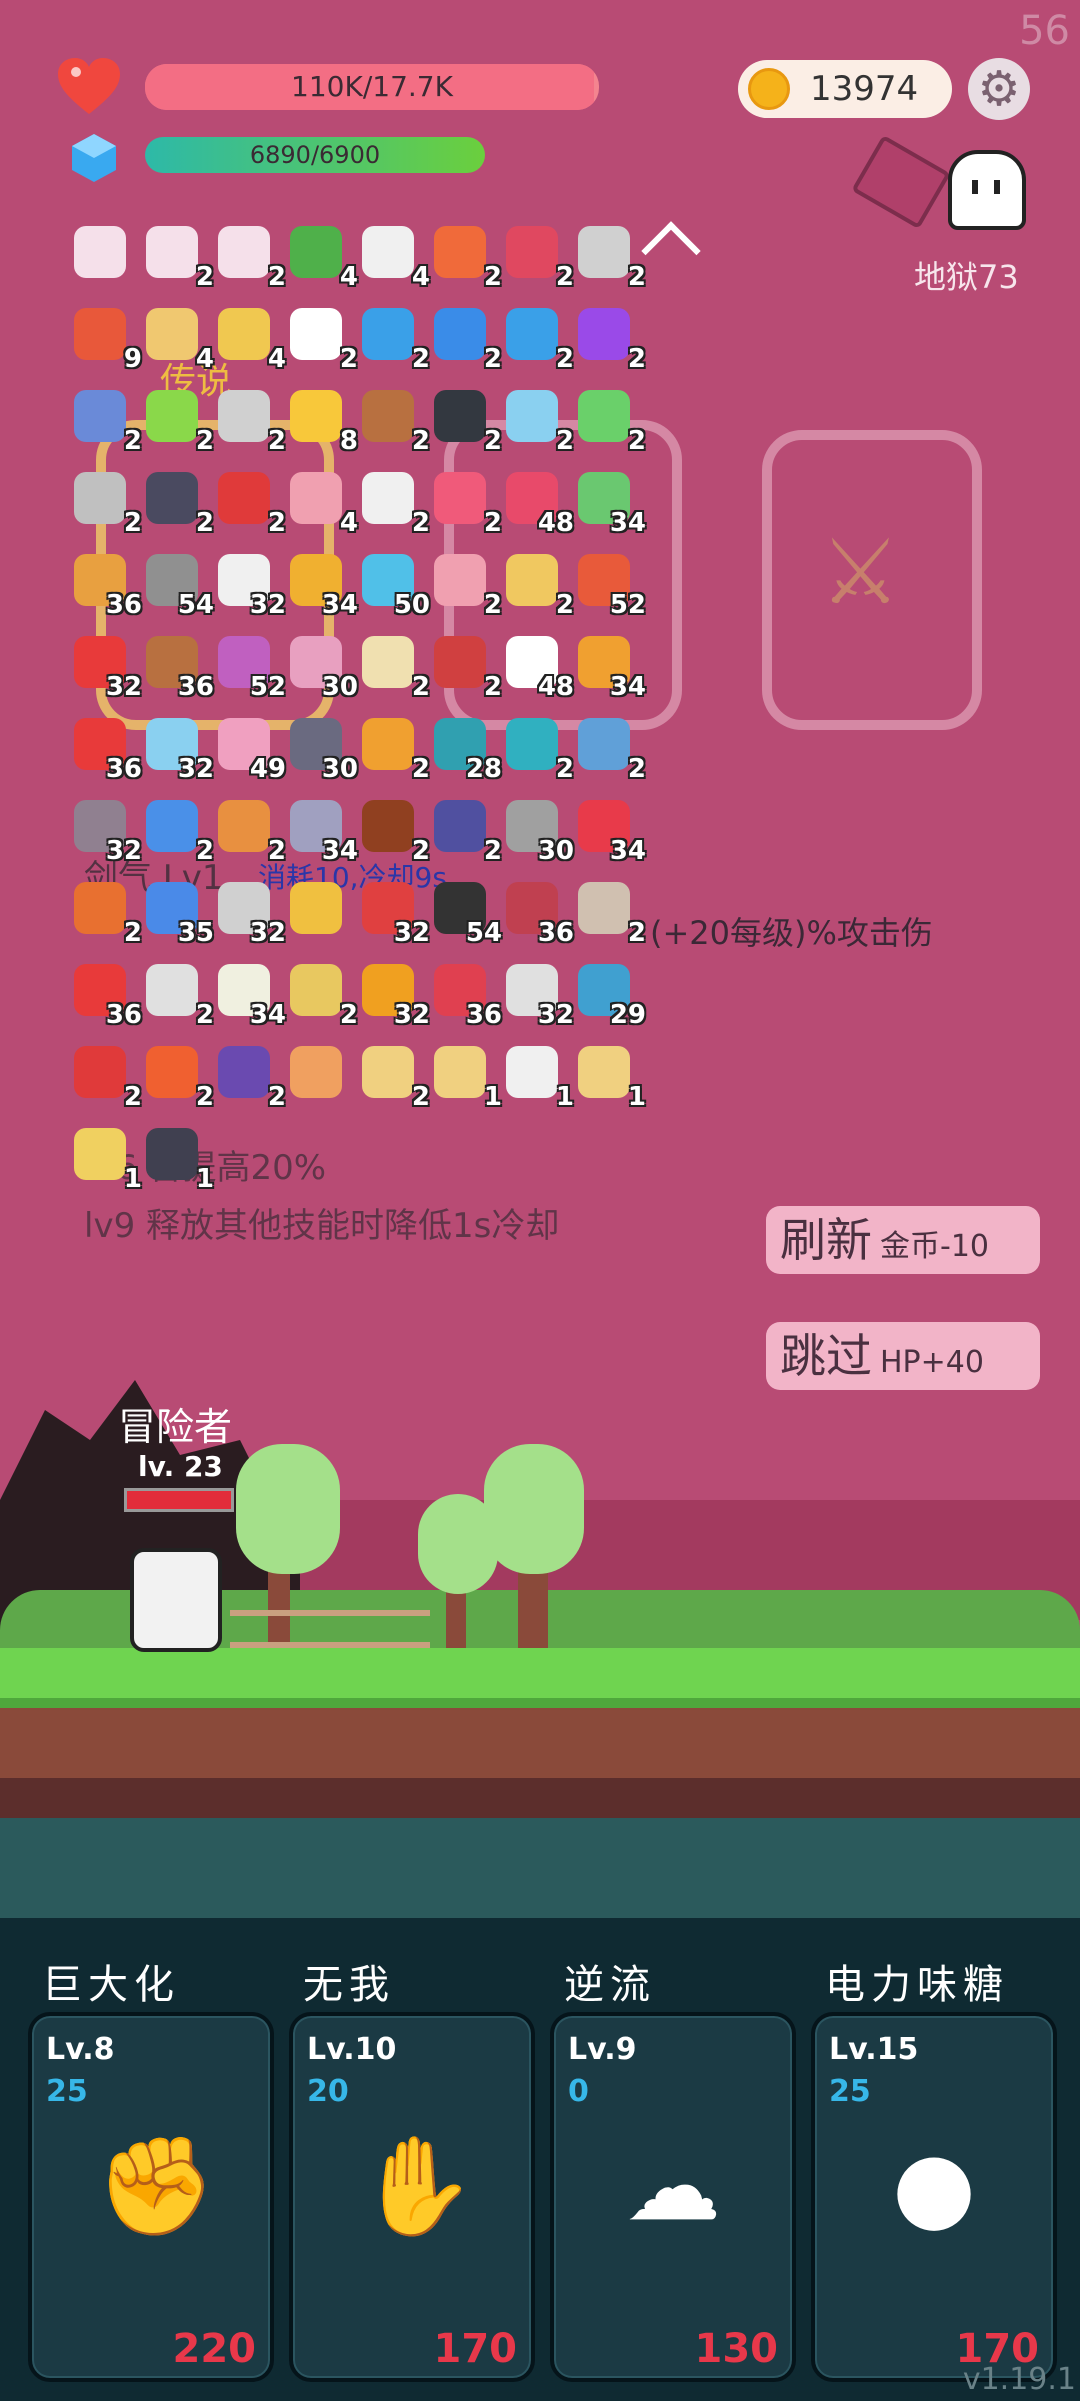  Describe the element at coordinates (934, 2197) in the screenshot. I see `skill-card: Lv.15 25 ● 170` at that location.